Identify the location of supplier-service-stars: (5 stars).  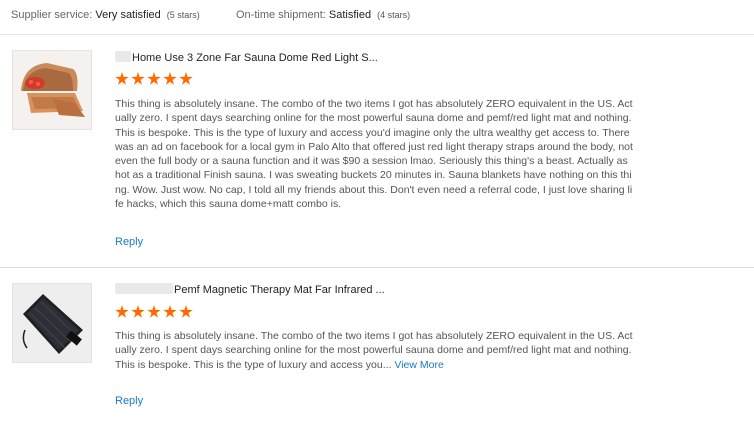
(183, 15).